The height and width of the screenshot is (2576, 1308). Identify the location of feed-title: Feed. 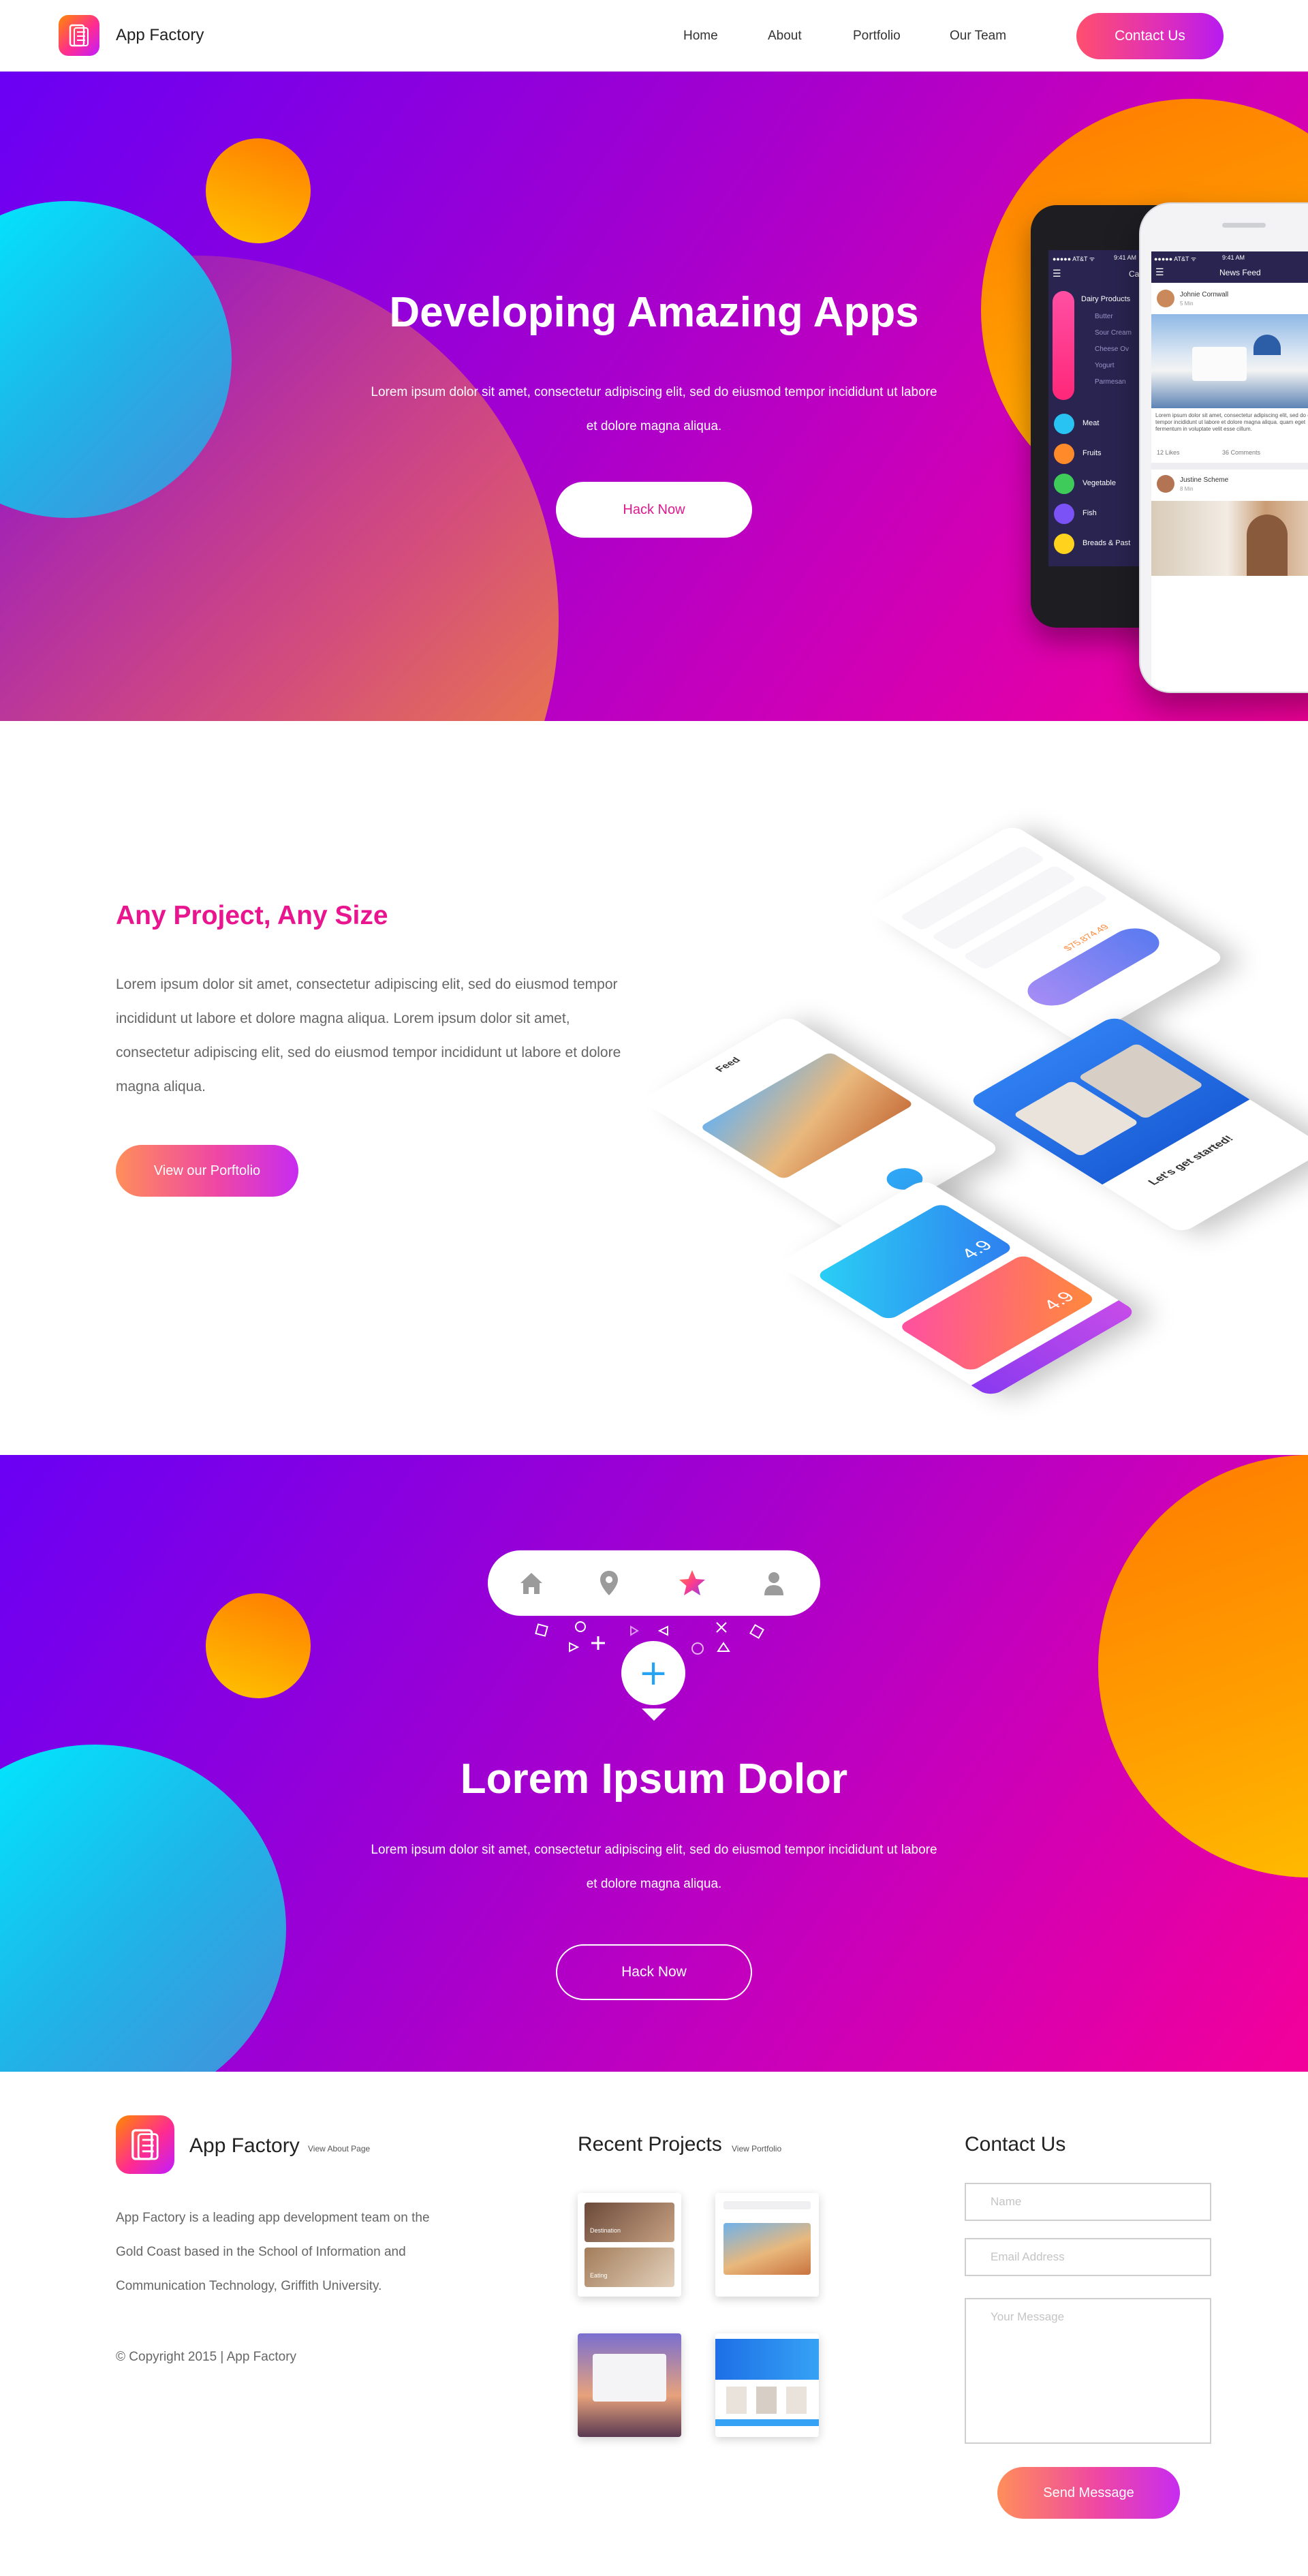
(728, 1065).